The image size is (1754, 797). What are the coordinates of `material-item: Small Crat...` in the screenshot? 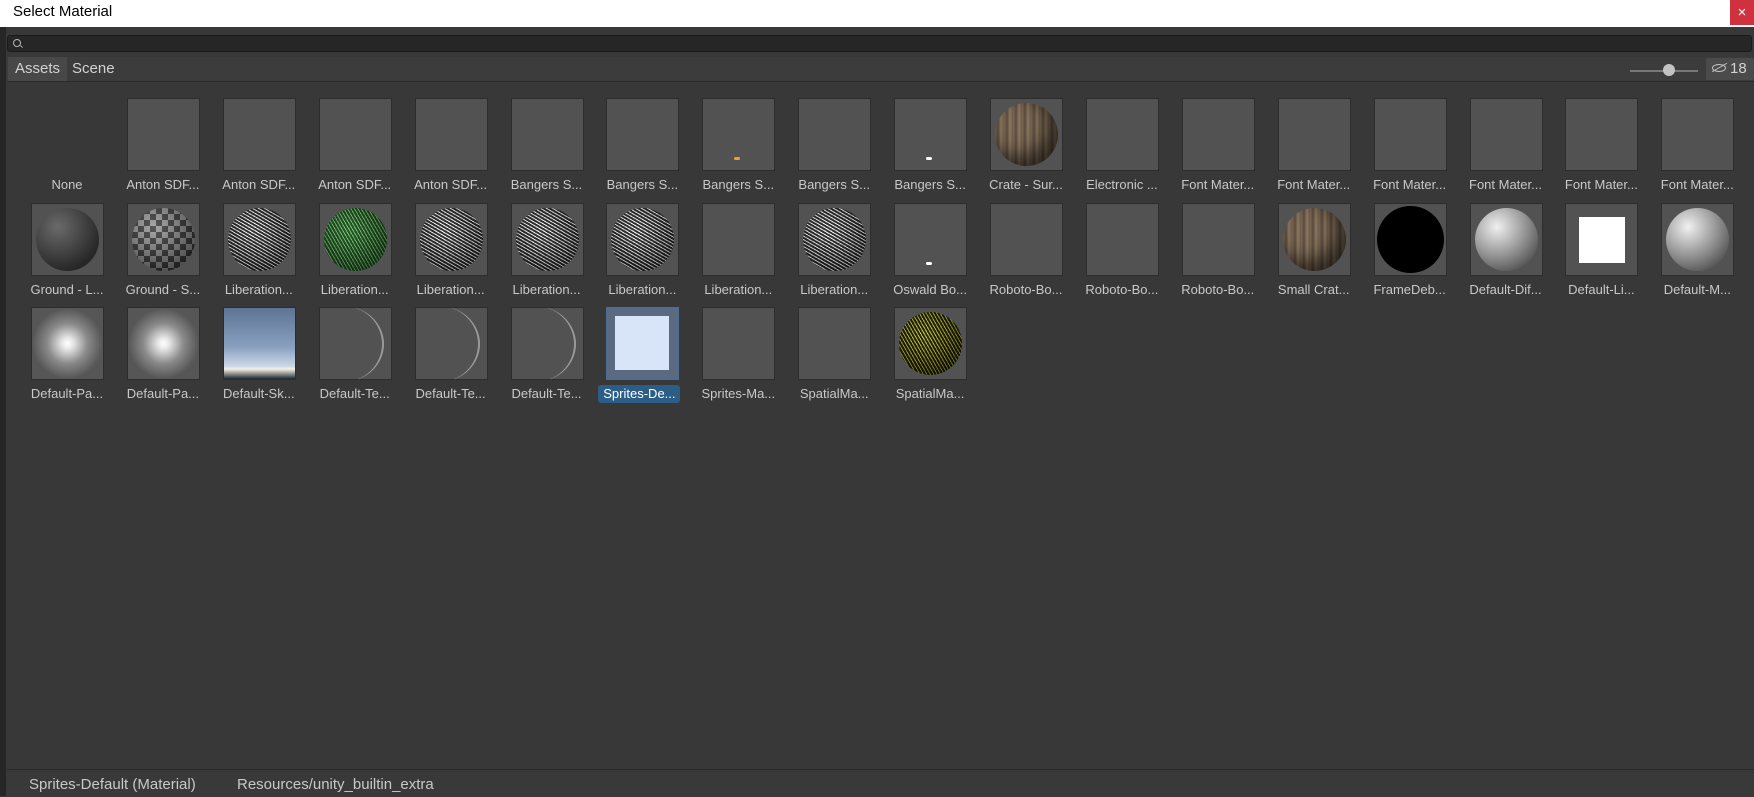 It's located at (1310, 252).